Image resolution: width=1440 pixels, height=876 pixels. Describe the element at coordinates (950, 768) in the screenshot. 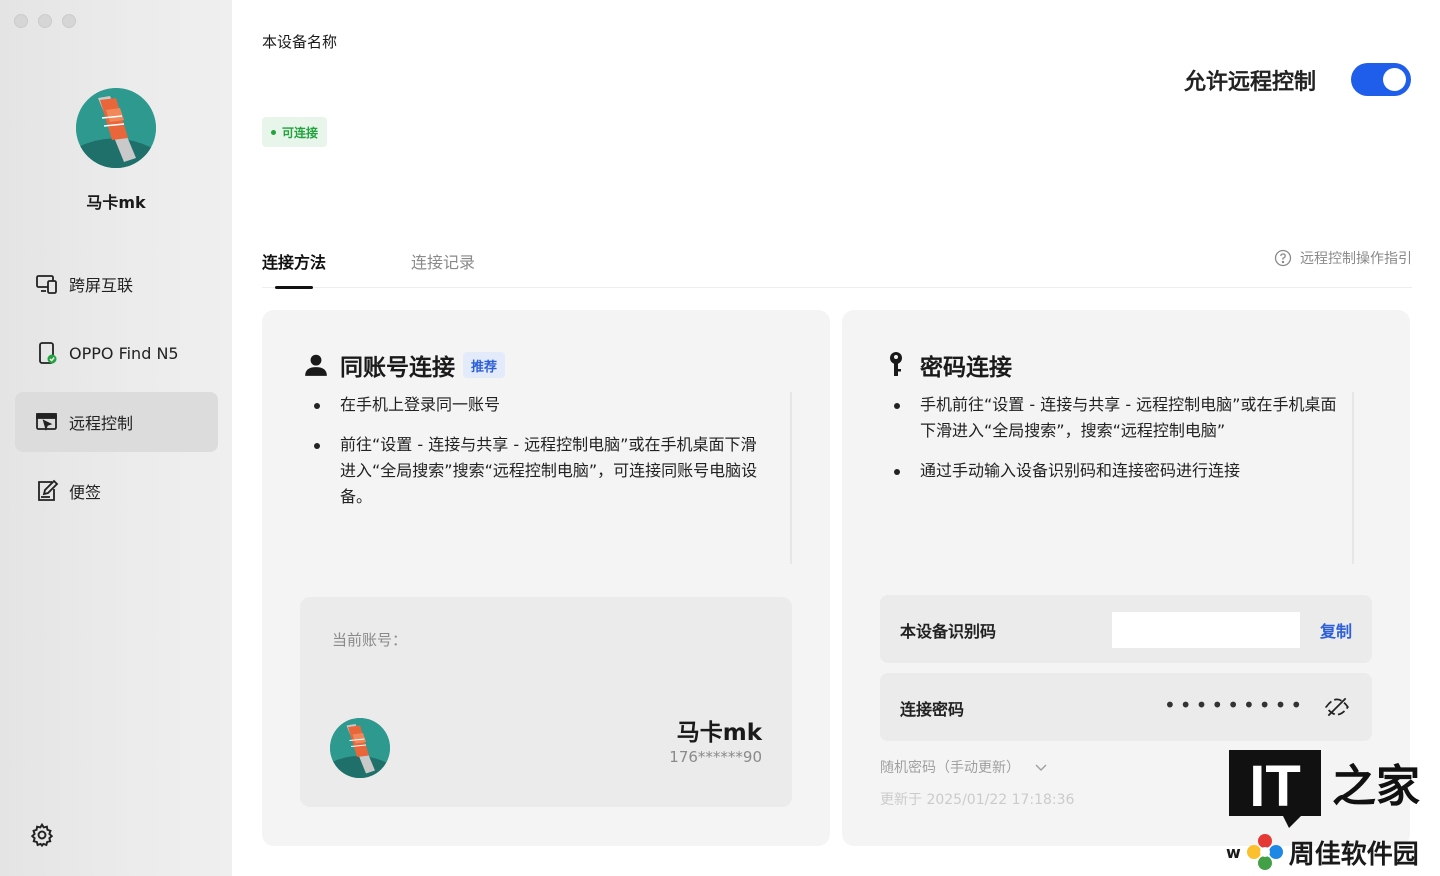

I see `random-password-label: 随机密码（手动更新）` at that location.